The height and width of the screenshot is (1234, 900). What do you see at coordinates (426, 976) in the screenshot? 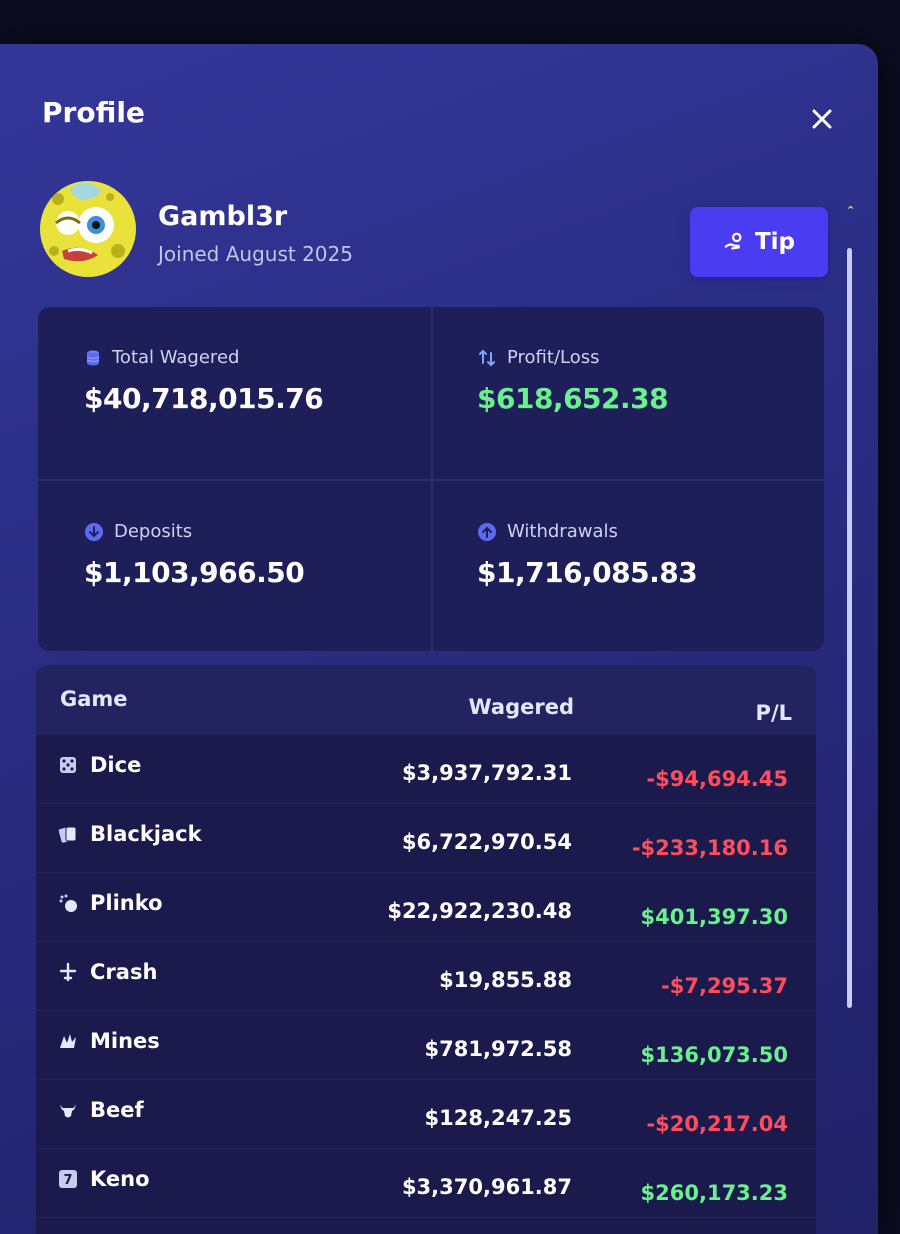
I see `table-row: Crash $19,855.88 -$7,295.37` at bounding box center [426, 976].